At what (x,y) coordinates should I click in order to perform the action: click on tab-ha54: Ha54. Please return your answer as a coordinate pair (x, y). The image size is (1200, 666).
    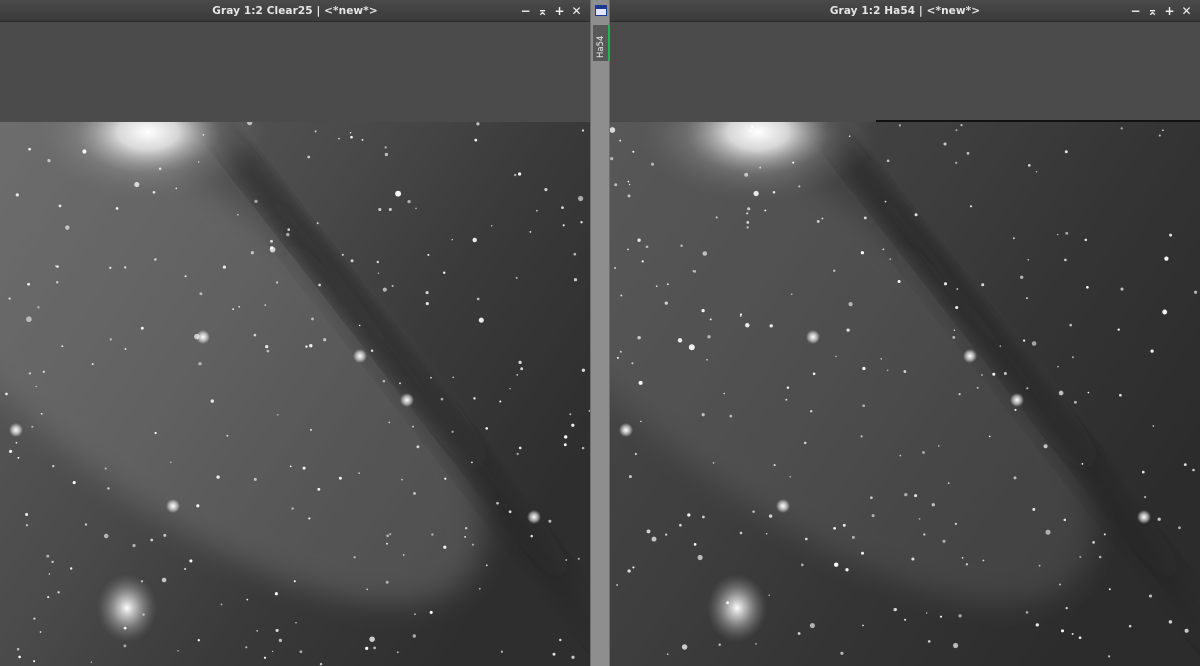
    Looking at the image, I should click on (601, 43).